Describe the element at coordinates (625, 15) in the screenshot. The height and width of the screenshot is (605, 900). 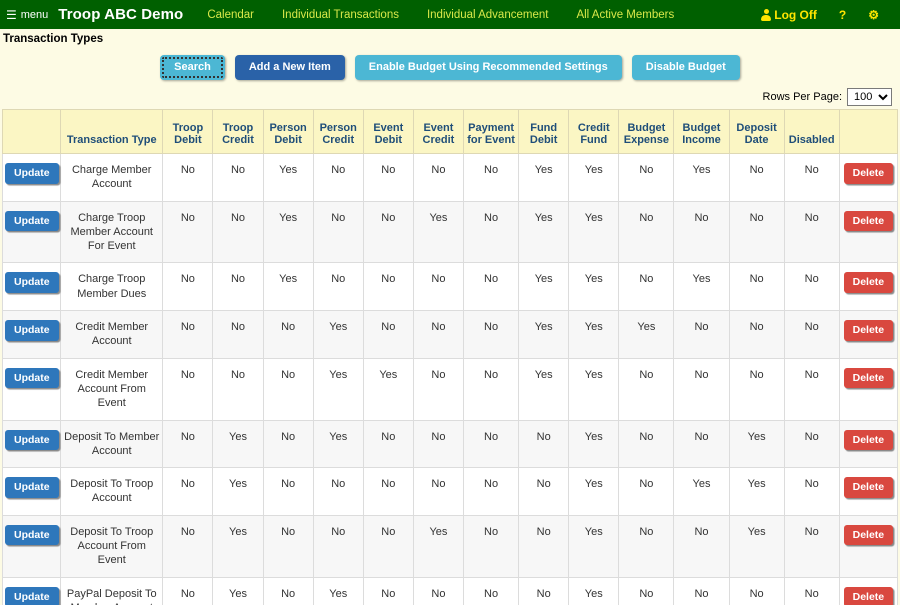
I see `nav-link-all-active-members: All Active Members` at that location.